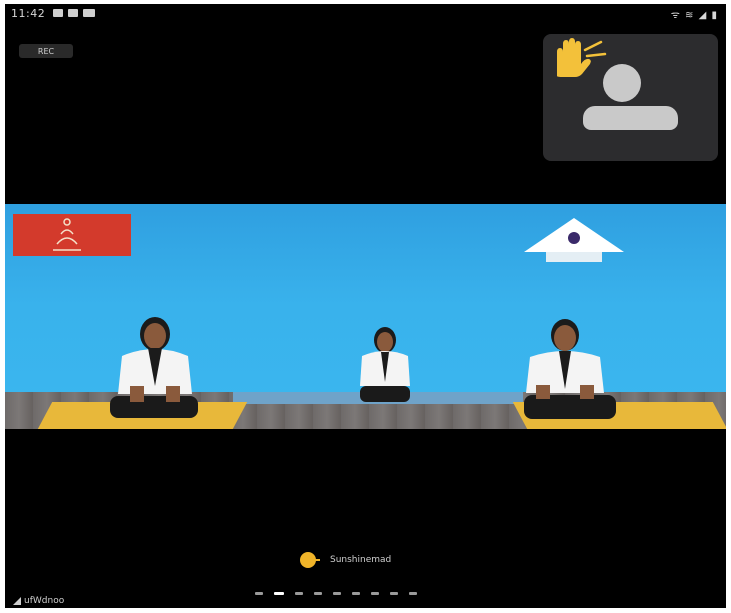  Describe the element at coordinates (89, 13) in the screenshot. I see `video-app-icon` at that location.